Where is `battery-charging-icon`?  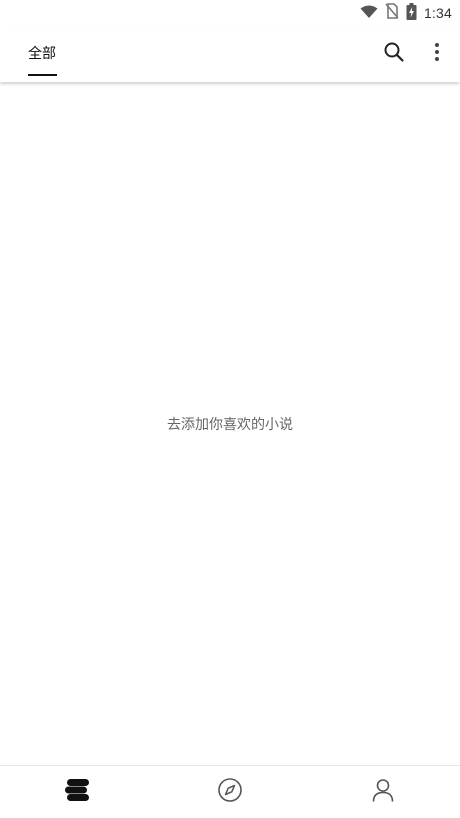 battery-charging-icon is located at coordinates (411, 13).